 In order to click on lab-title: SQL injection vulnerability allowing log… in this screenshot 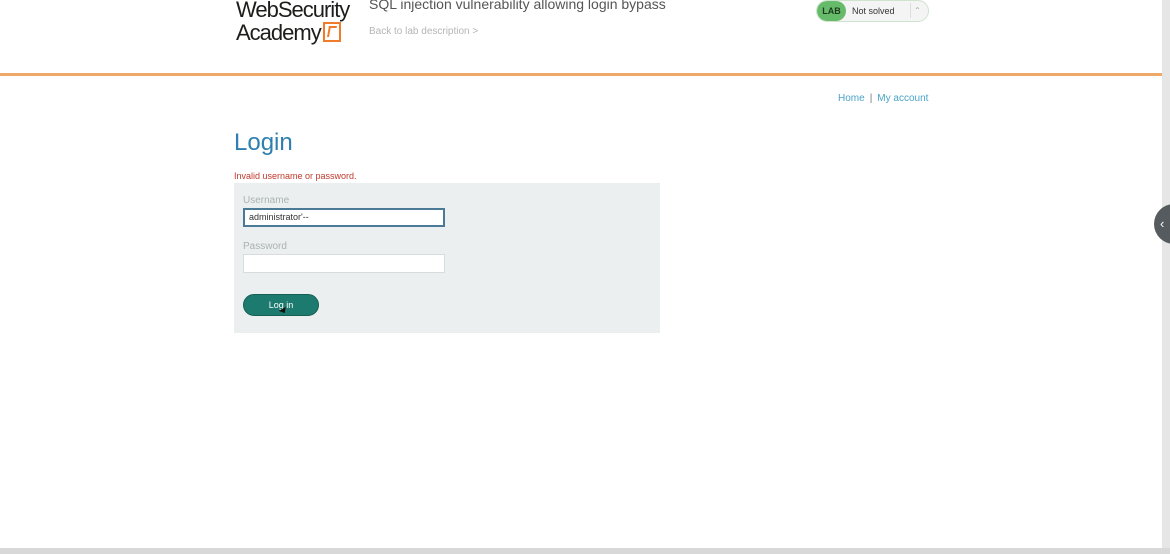, I will do `click(517, 6)`.